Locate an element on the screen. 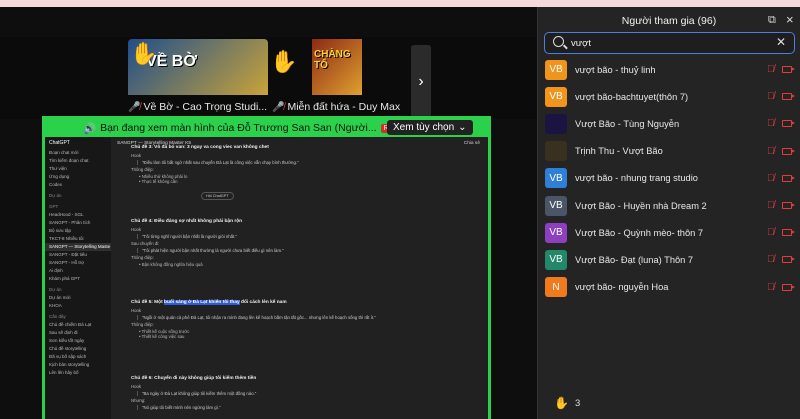 The height and width of the screenshot is (419, 800). chatgpt-sidebar-item: Kịch bản storytelling is located at coordinates (69, 364).